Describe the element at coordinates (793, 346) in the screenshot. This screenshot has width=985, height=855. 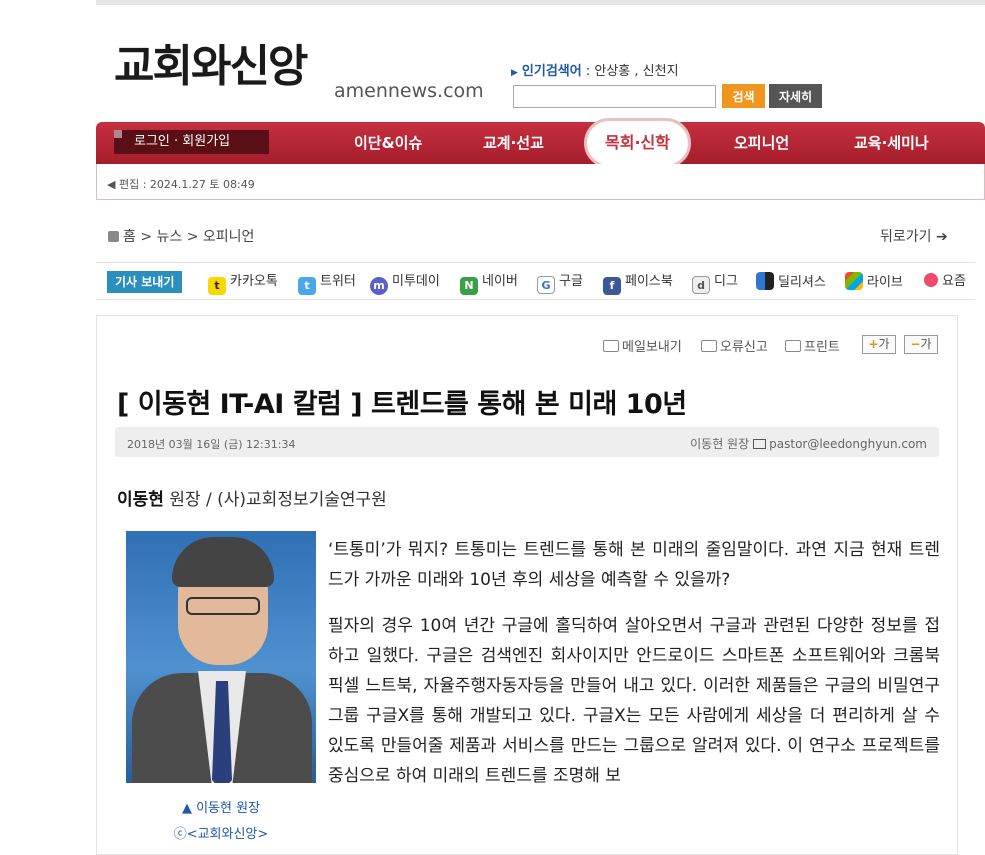
I see `print-icon` at that location.